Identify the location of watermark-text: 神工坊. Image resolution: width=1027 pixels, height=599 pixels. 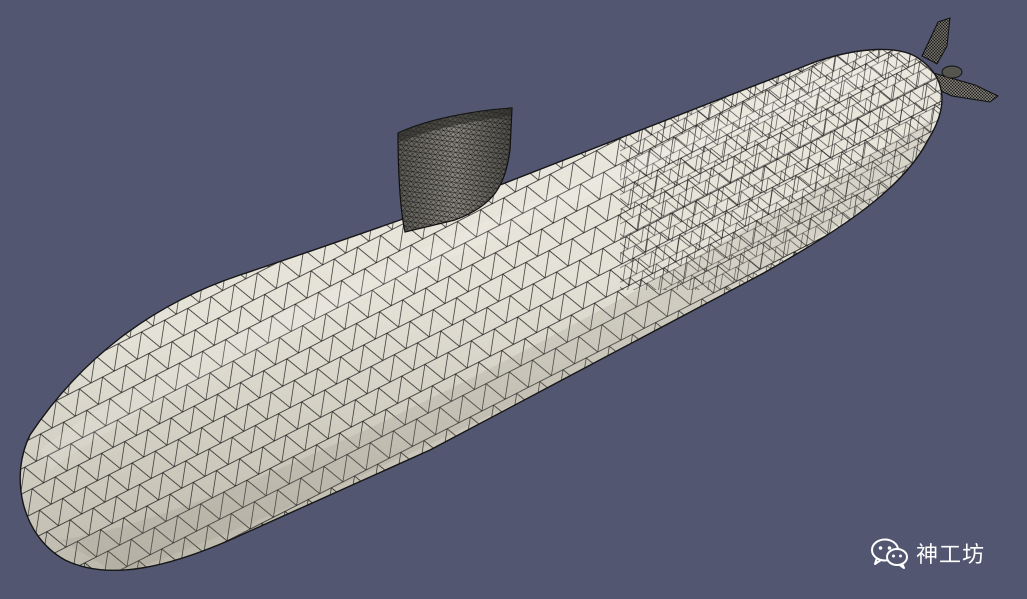
(951, 555).